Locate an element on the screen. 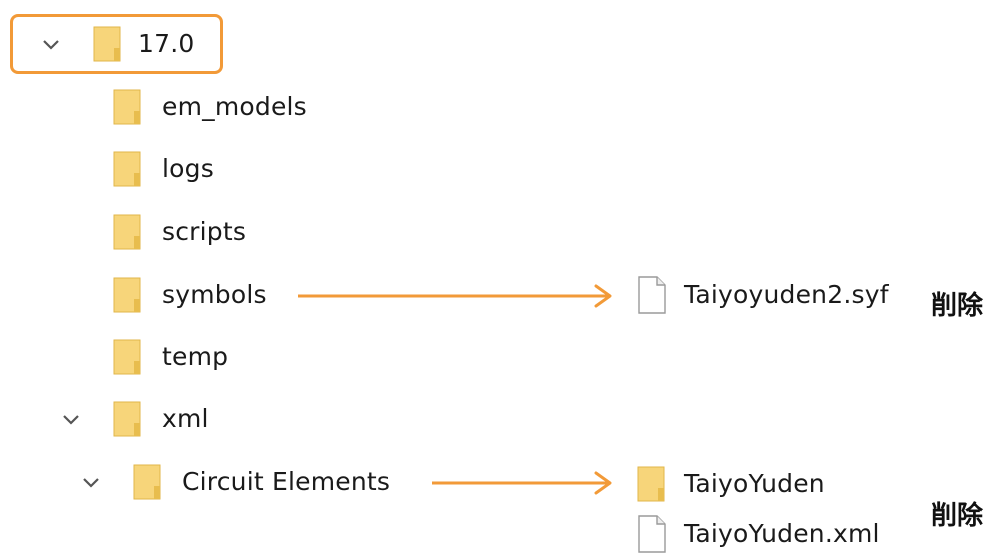 The height and width of the screenshot is (554, 1007). tree-row-temp: temp is located at coordinates (170, 357).